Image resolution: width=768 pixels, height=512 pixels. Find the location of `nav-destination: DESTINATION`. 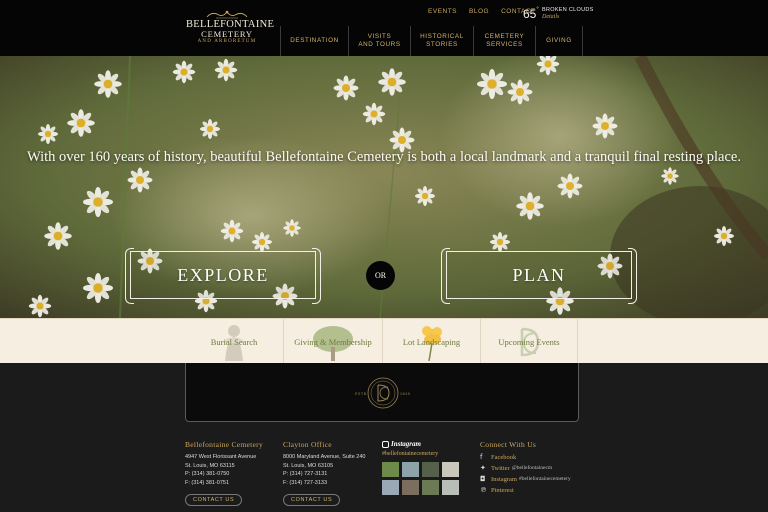

nav-destination: DESTINATION is located at coordinates (314, 41).